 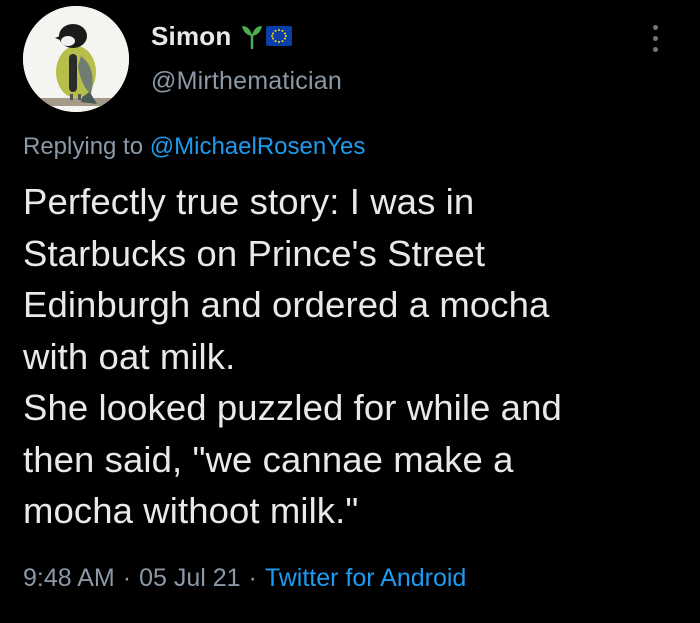 I want to click on tweet-time: 9:48 AM, so click(x=69, y=578).